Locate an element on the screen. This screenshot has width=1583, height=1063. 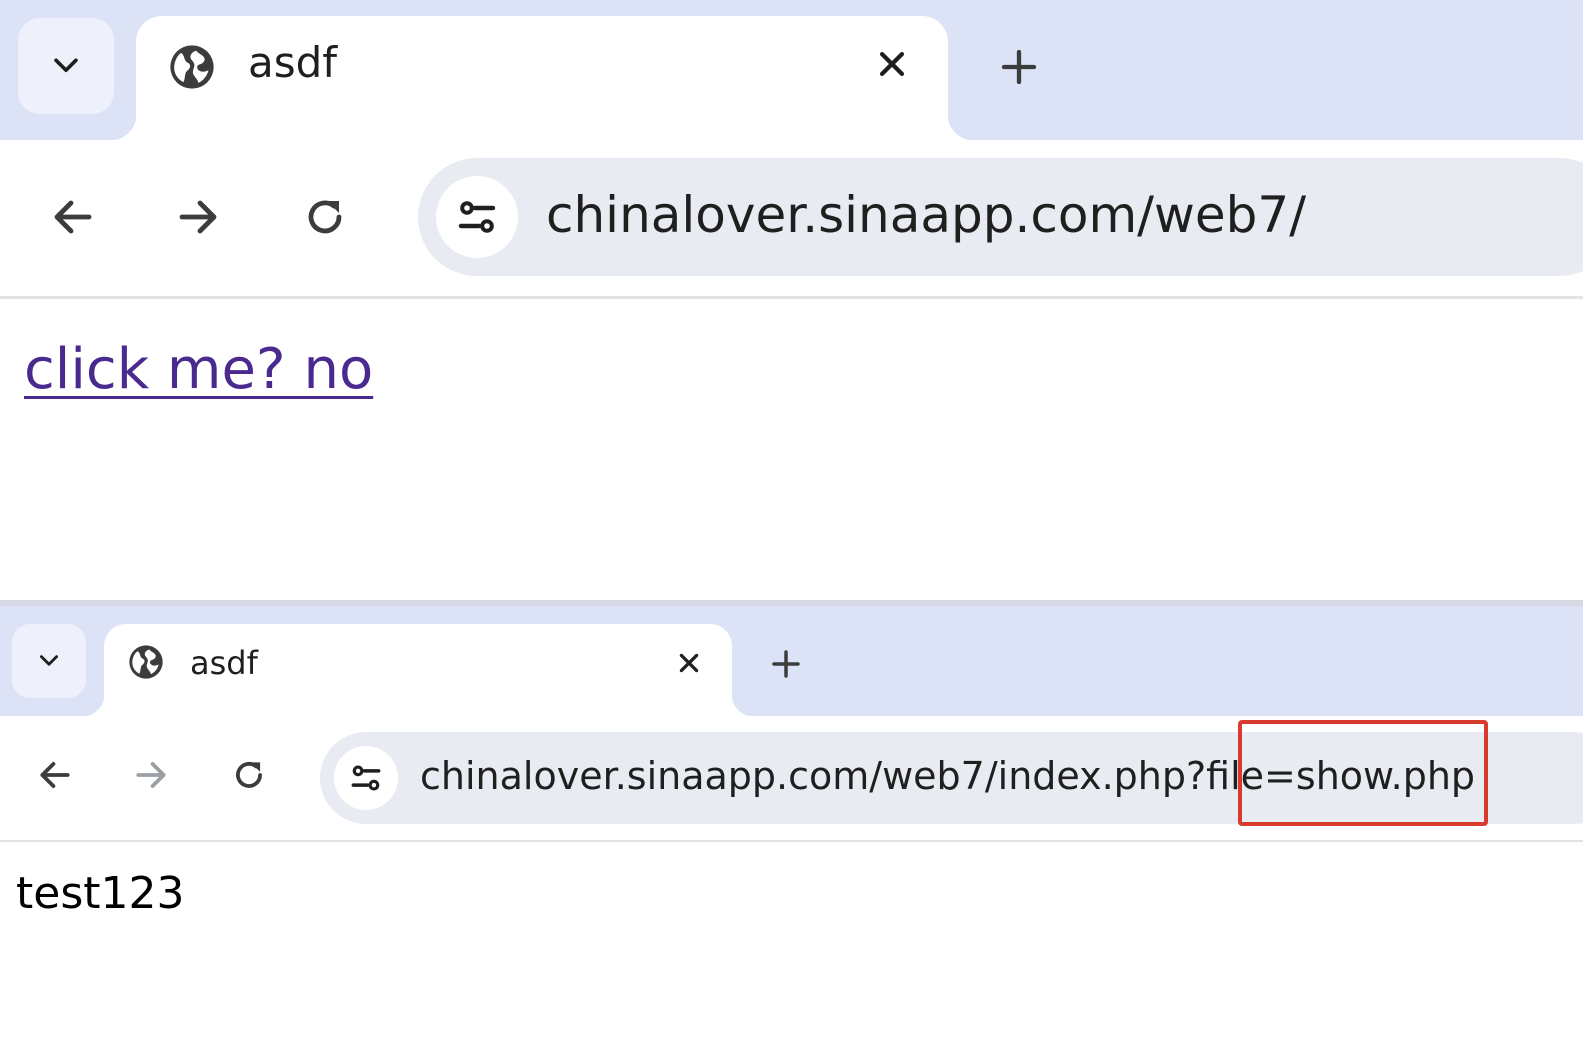
address-bar: chinalover.sinaapp.com/web7/ is located at coordinates (1000, 217).